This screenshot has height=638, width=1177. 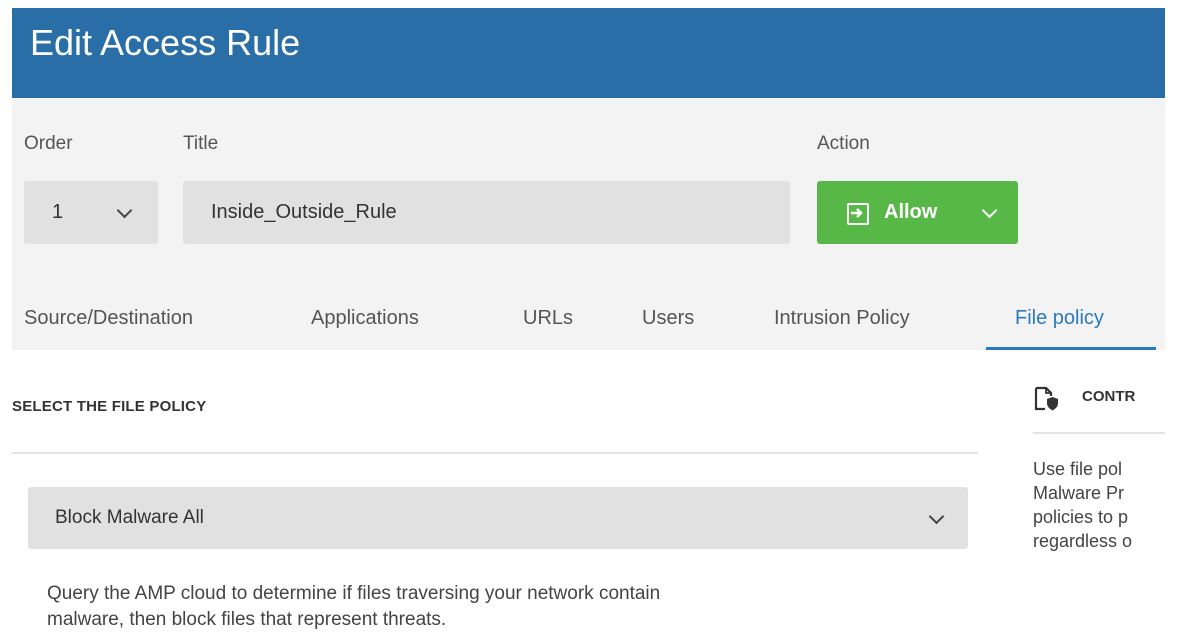 What do you see at coordinates (1071, 348) in the screenshot?
I see `active-tab-indicator` at bounding box center [1071, 348].